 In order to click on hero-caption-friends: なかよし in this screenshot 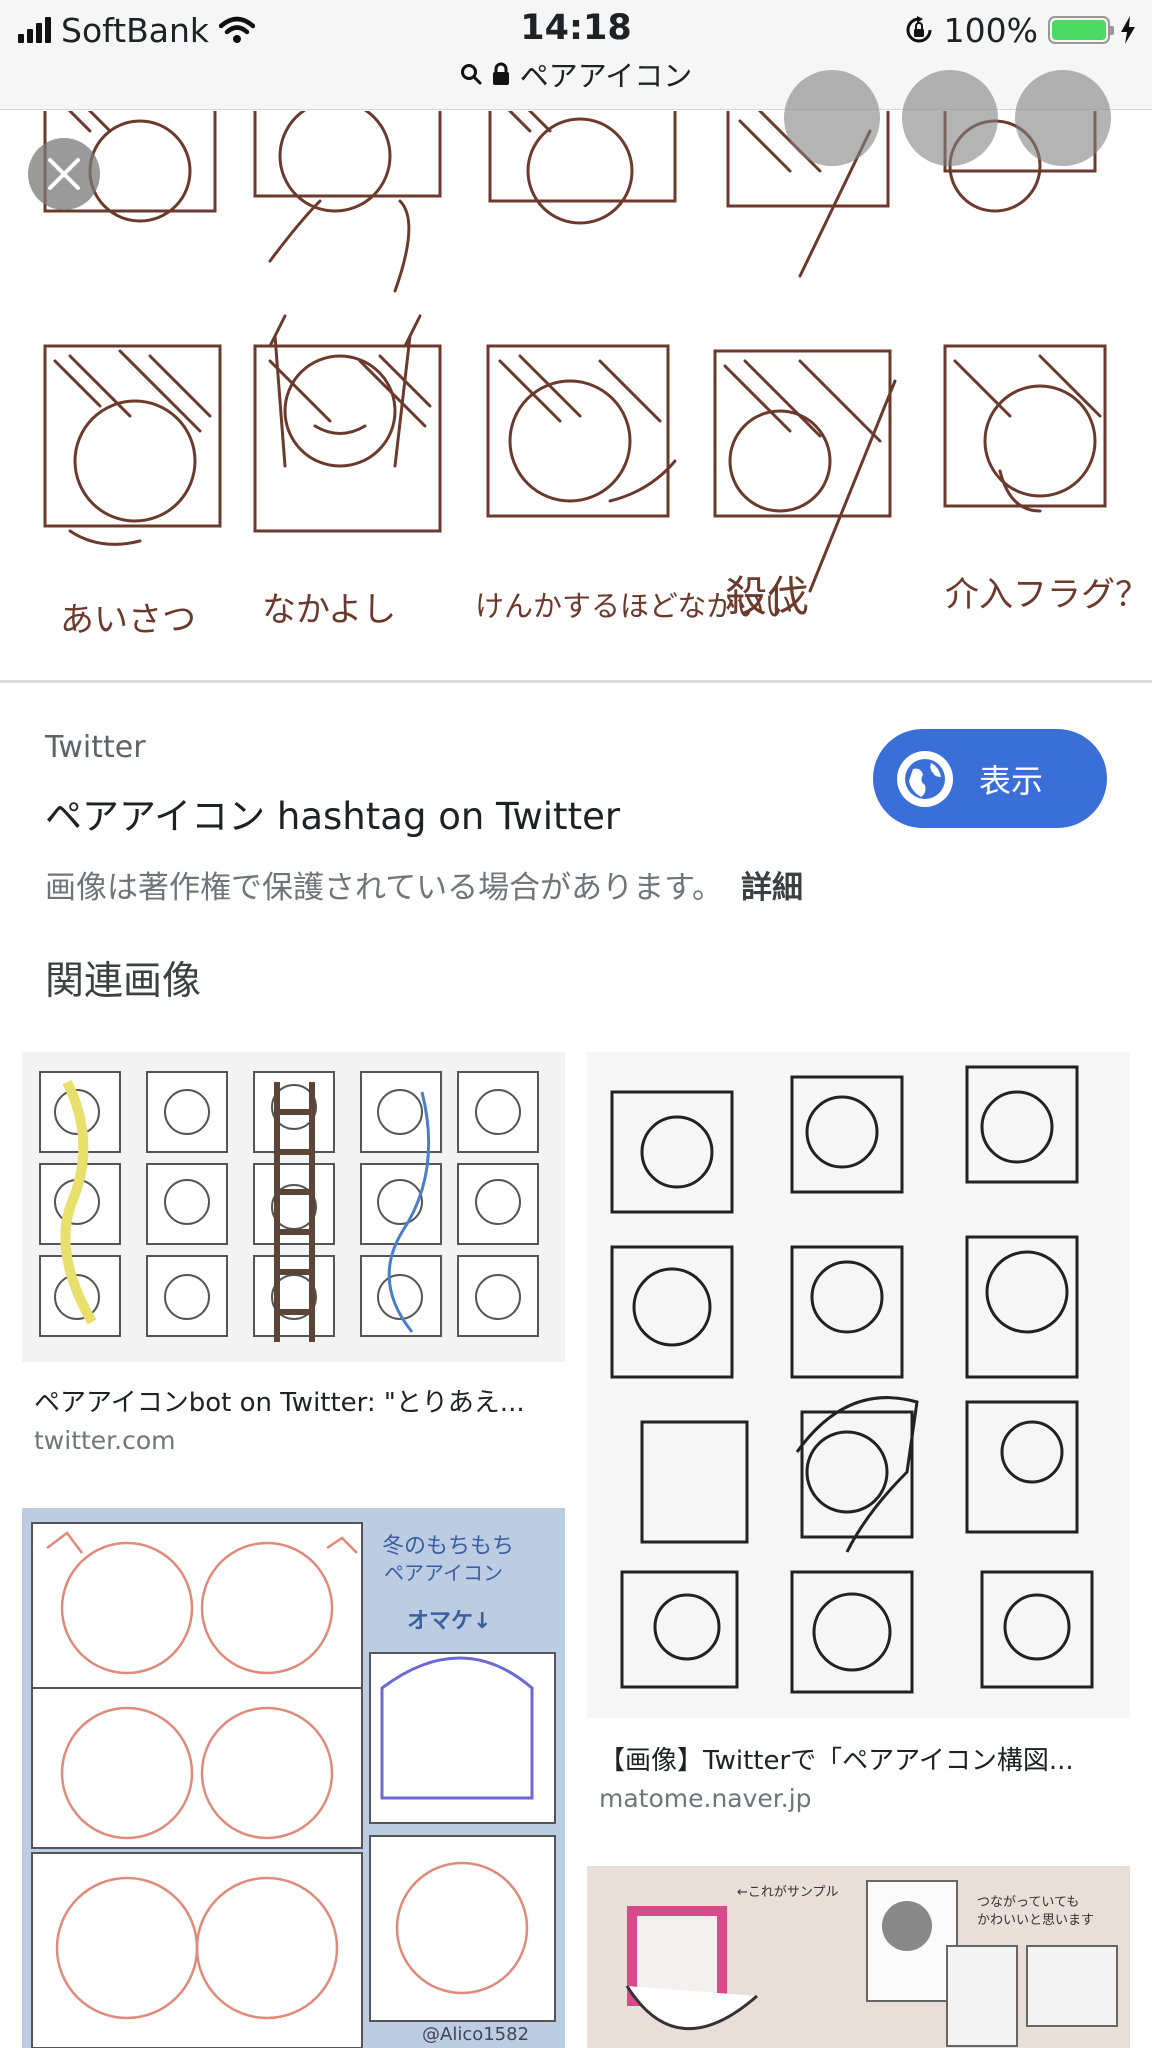, I will do `click(329, 610)`.